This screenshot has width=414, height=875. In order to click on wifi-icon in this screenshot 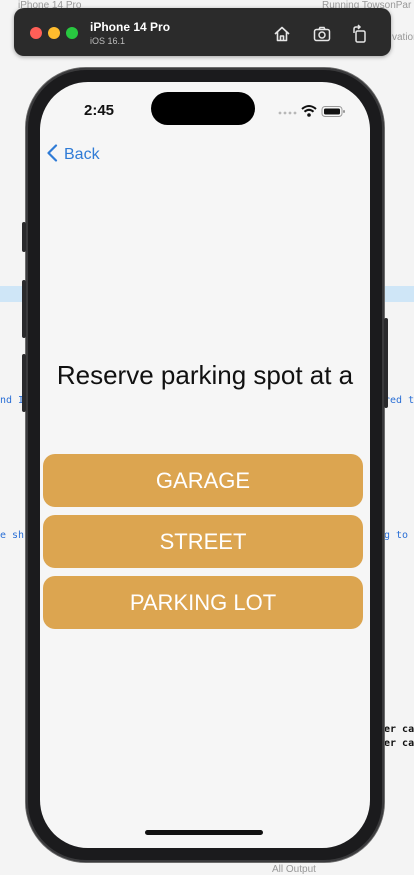, I will do `click(309, 111)`.